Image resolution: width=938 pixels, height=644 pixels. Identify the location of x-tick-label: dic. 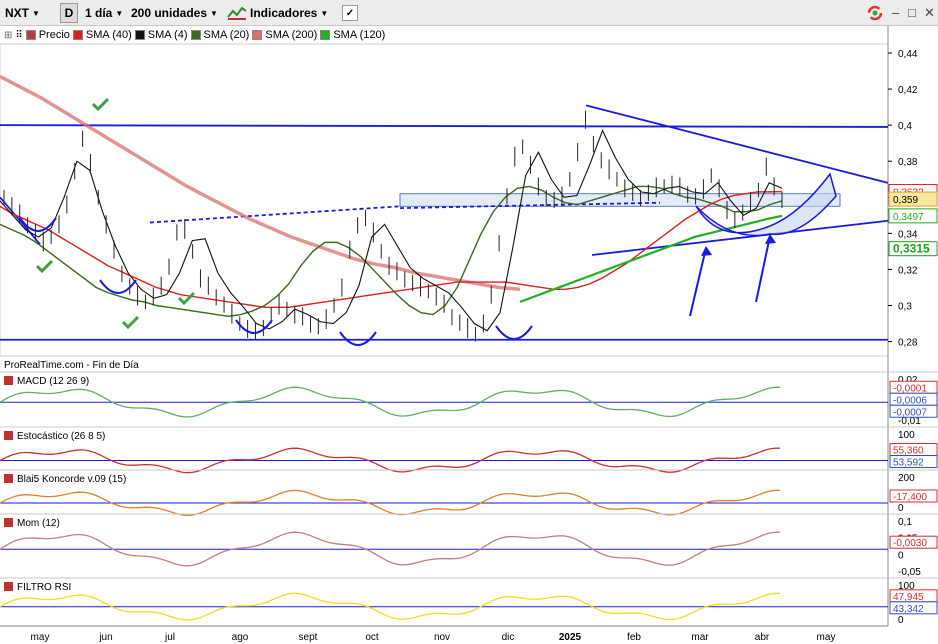
(508, 637).